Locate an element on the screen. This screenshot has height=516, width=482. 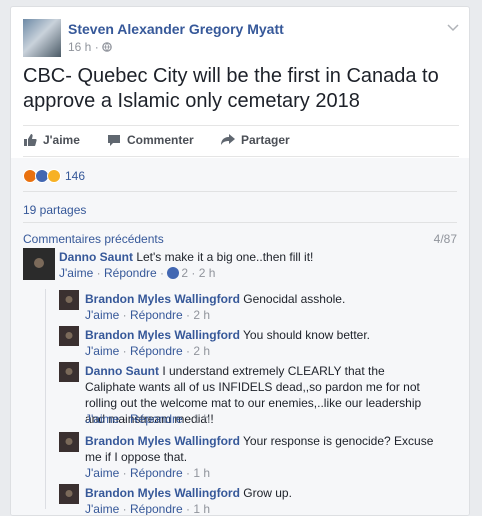
reply-text: You should know better. is located at coordinates (305, 335).